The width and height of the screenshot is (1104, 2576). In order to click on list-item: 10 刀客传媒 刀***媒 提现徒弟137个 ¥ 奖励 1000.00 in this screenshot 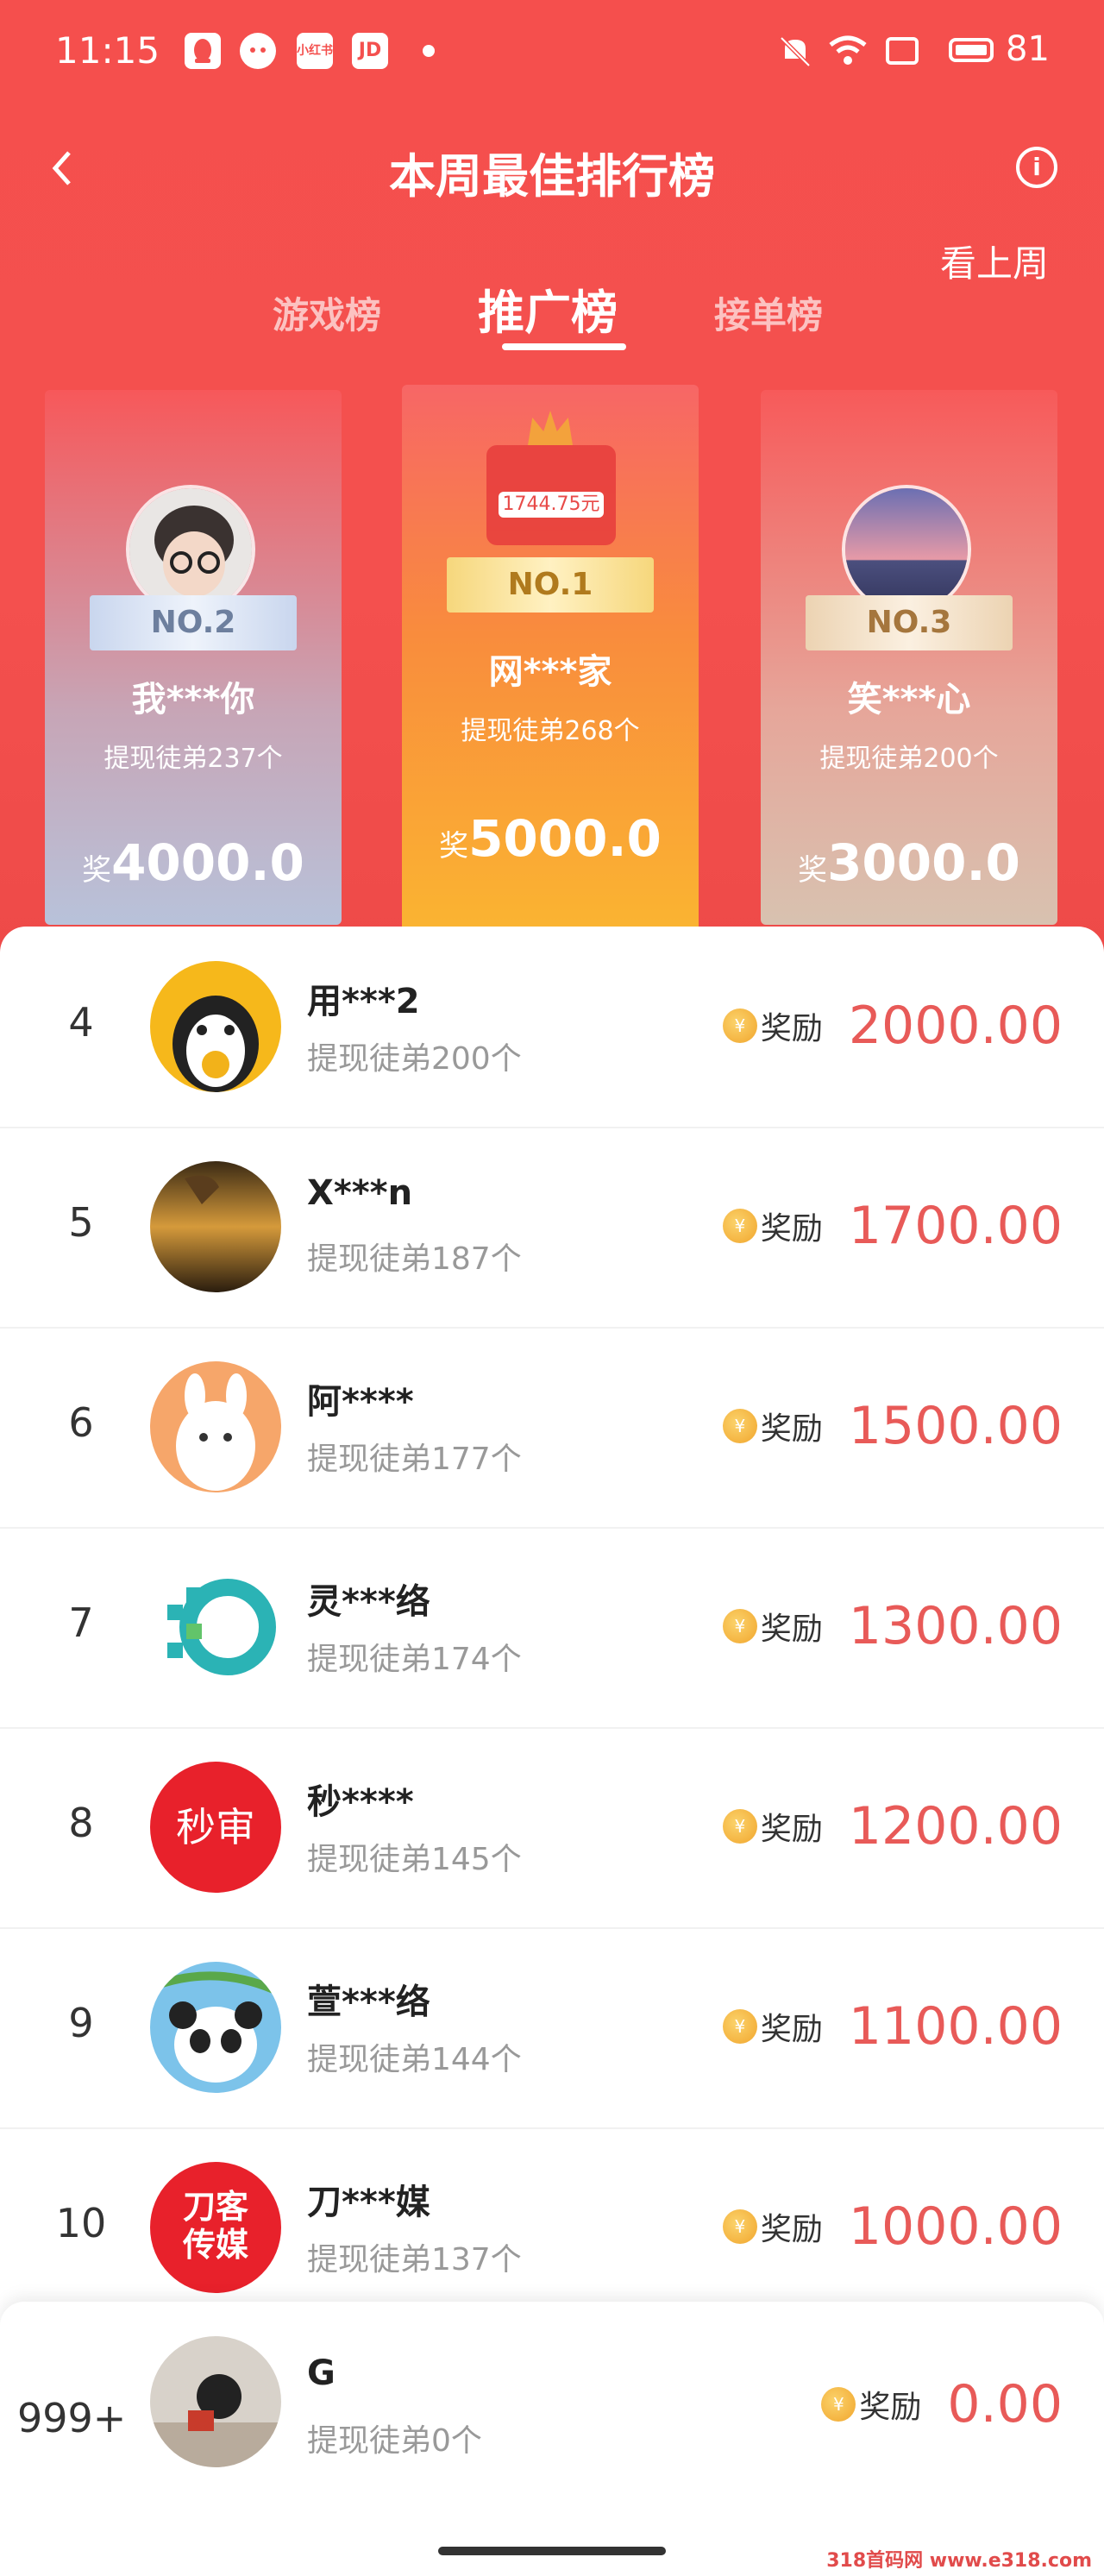, I will do `click(552, 2228)`.